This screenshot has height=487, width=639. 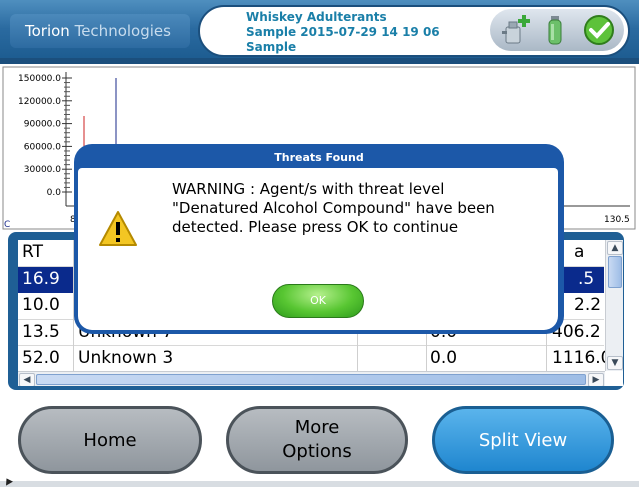 What do you see at coordinates (47, 31) in the screenshot?
I see `brand-name-primary: Torion` at bounding box center [47, 31].